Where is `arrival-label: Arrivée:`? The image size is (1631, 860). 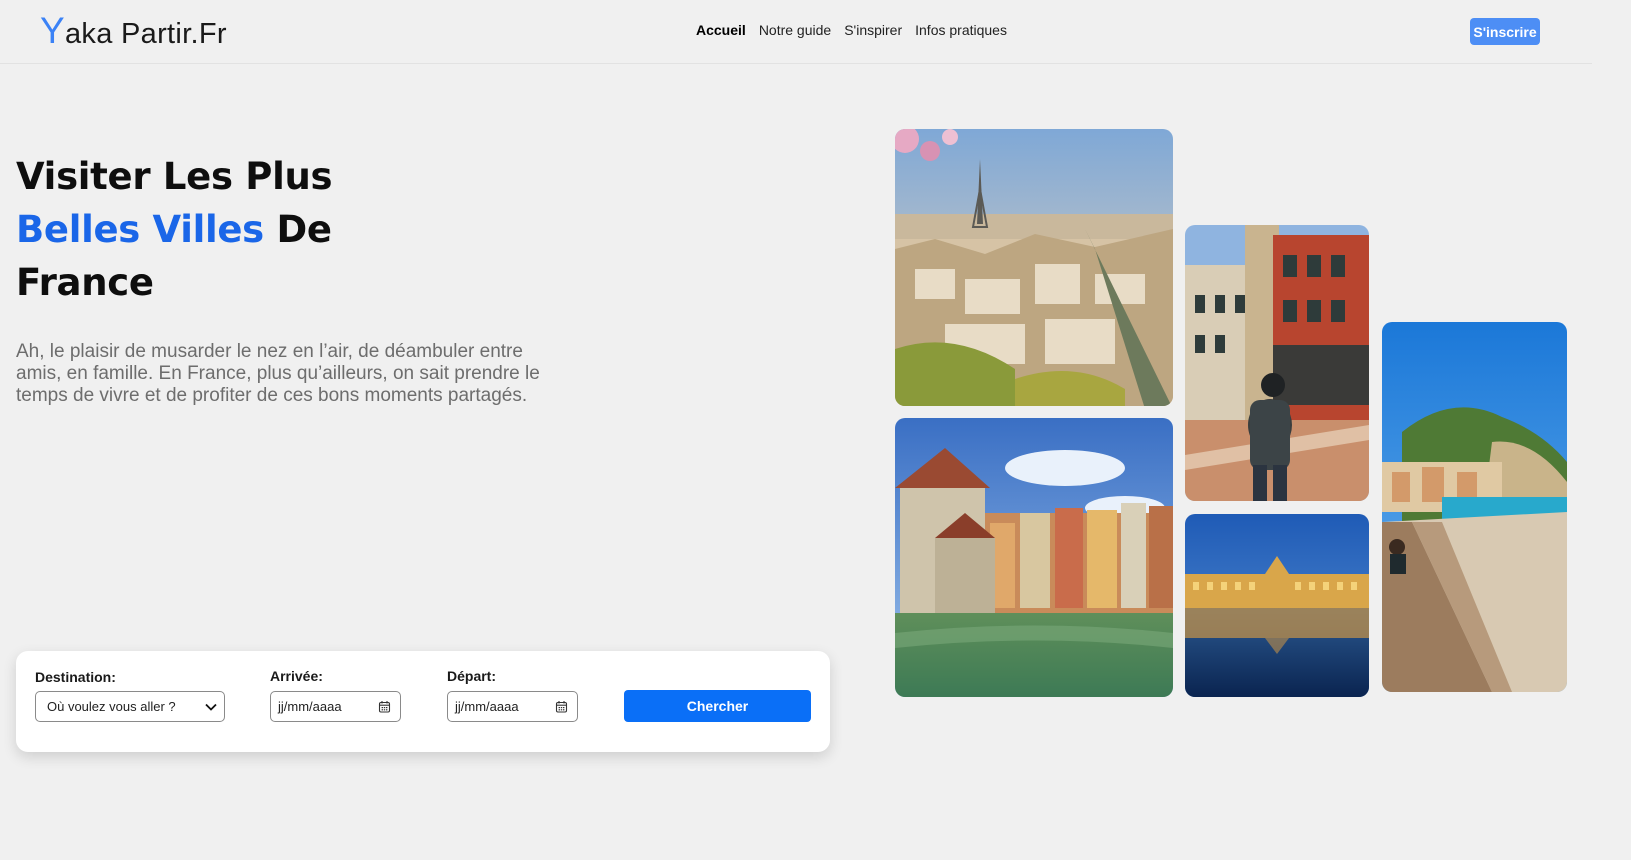
arrival-label: Arrivée: is located at coordinates (296, 676).